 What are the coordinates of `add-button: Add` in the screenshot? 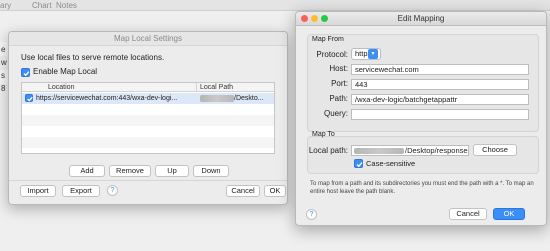 It's located at (87, 171).